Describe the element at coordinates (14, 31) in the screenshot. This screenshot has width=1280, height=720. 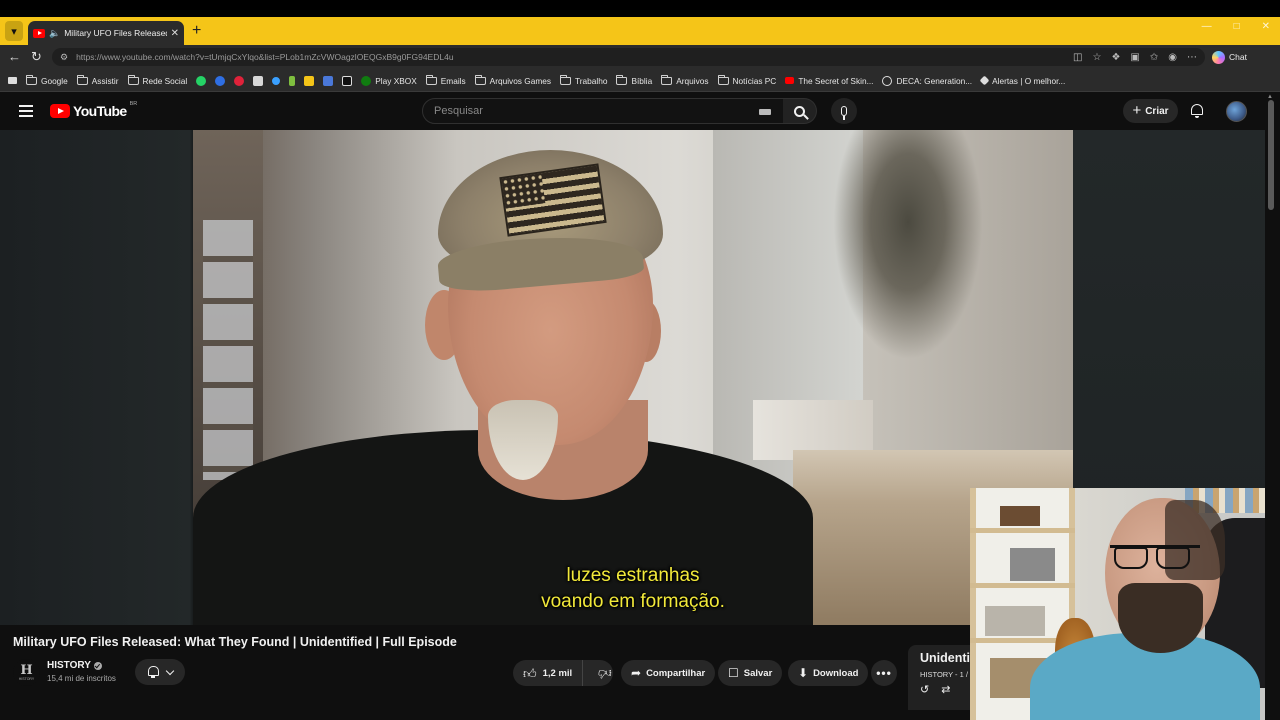
I see `tab-search-dropdown: ▾` at that location.